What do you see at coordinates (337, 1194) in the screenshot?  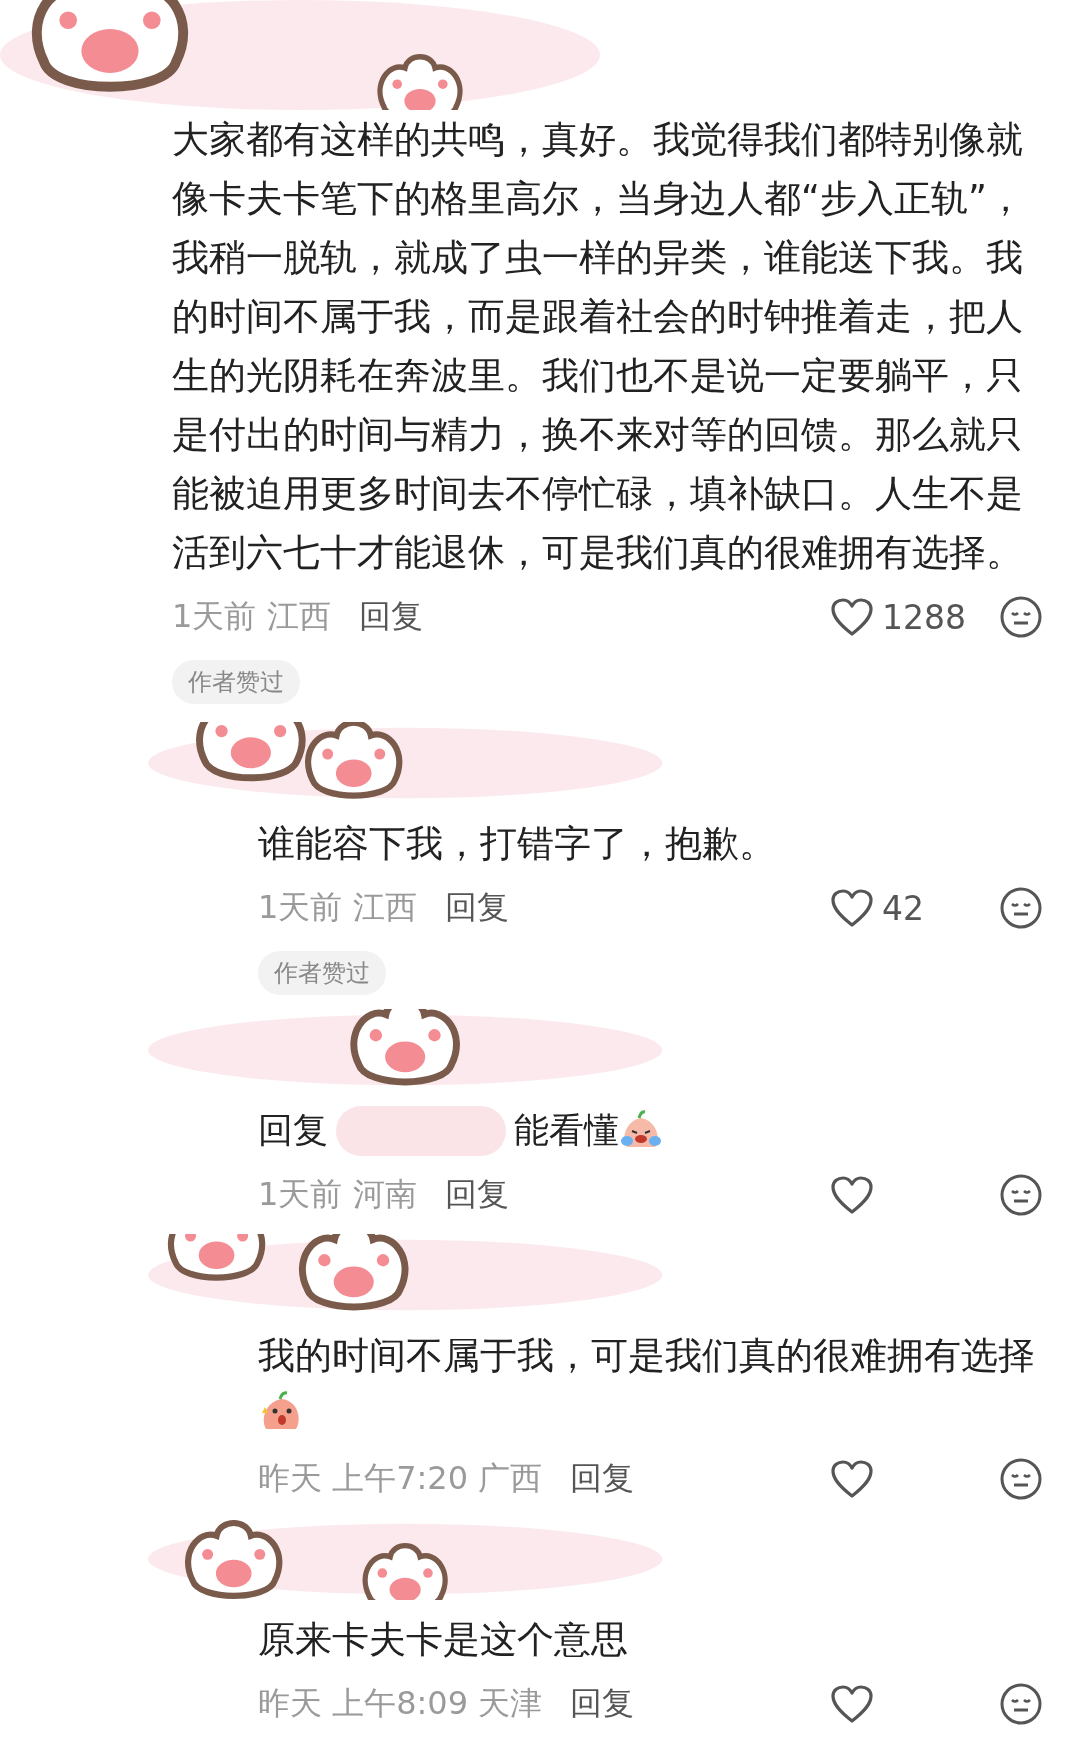 I see `timestamp-location: 1天前 河南` at bounding box center [337, 1194].